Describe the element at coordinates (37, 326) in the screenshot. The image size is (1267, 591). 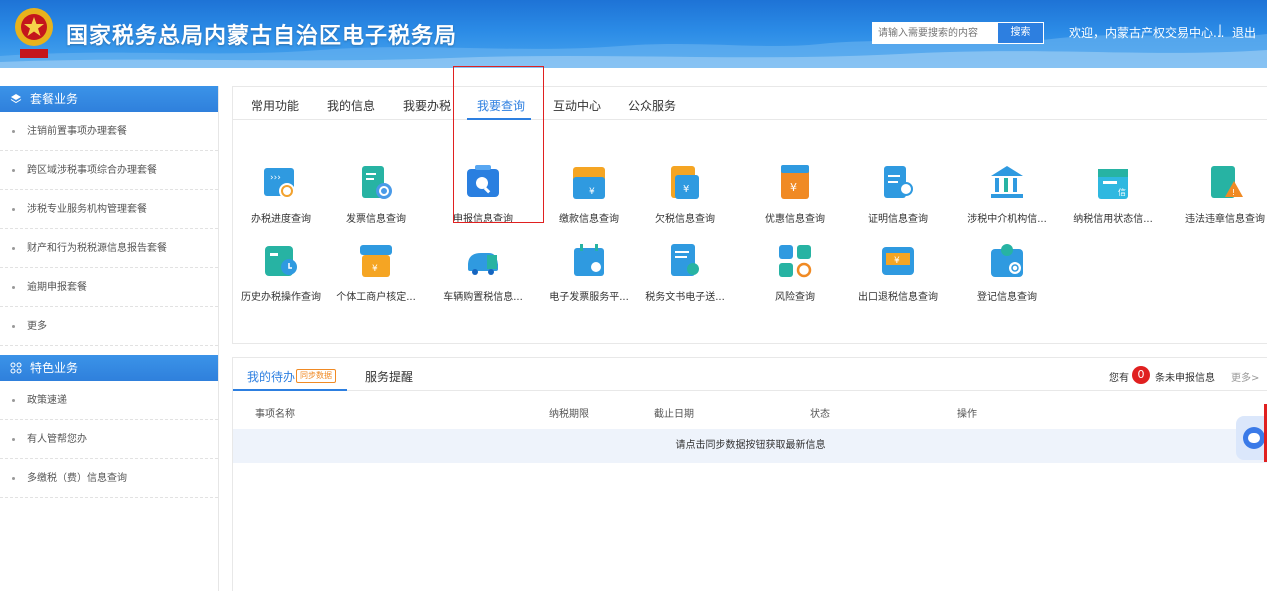
I see `sidebar-item-label: 更多` at that location.